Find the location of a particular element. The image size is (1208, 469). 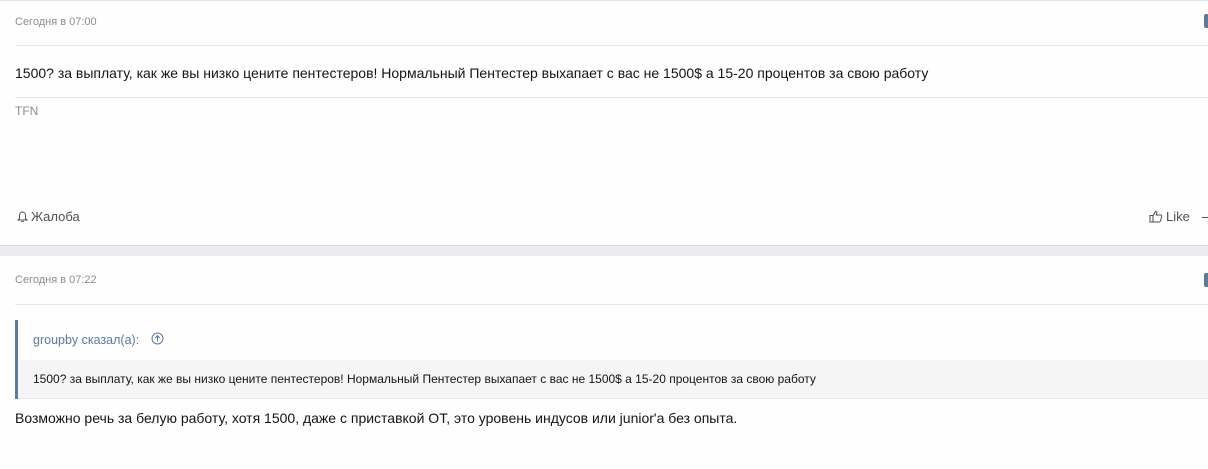

bell-icon is located at coordinates (22, 216).